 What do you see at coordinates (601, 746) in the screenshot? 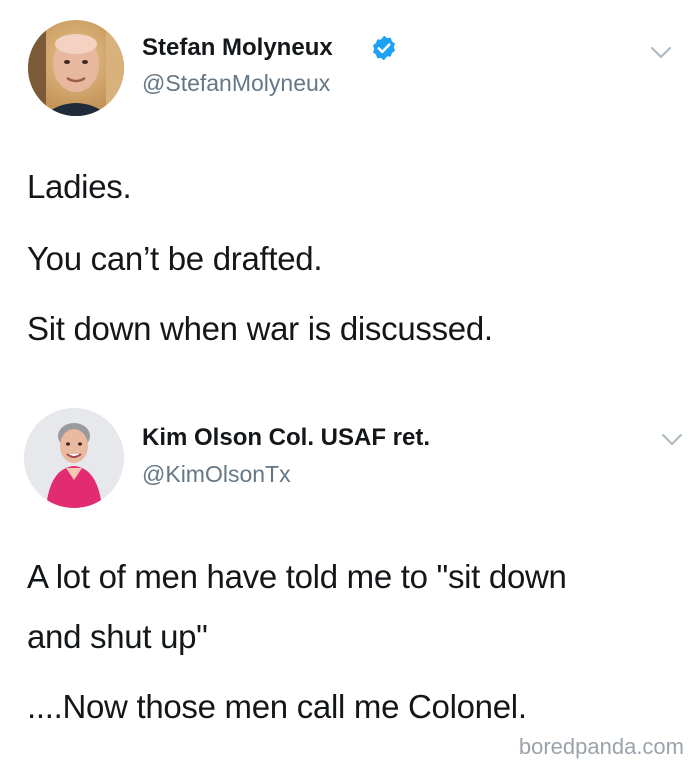
I see `watermark: boredpanda.com` at bounding box center [601, 746].